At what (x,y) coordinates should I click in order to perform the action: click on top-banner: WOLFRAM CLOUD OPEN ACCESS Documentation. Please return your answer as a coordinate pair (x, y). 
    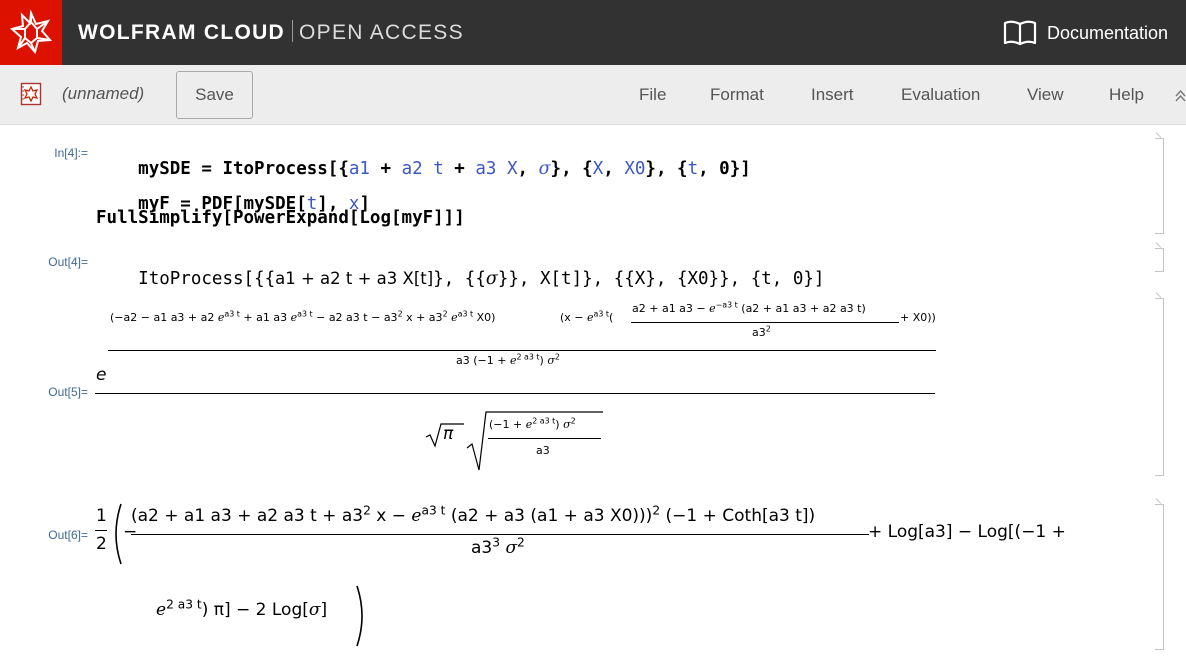
    Looking at the image, I should click on (593, 32).